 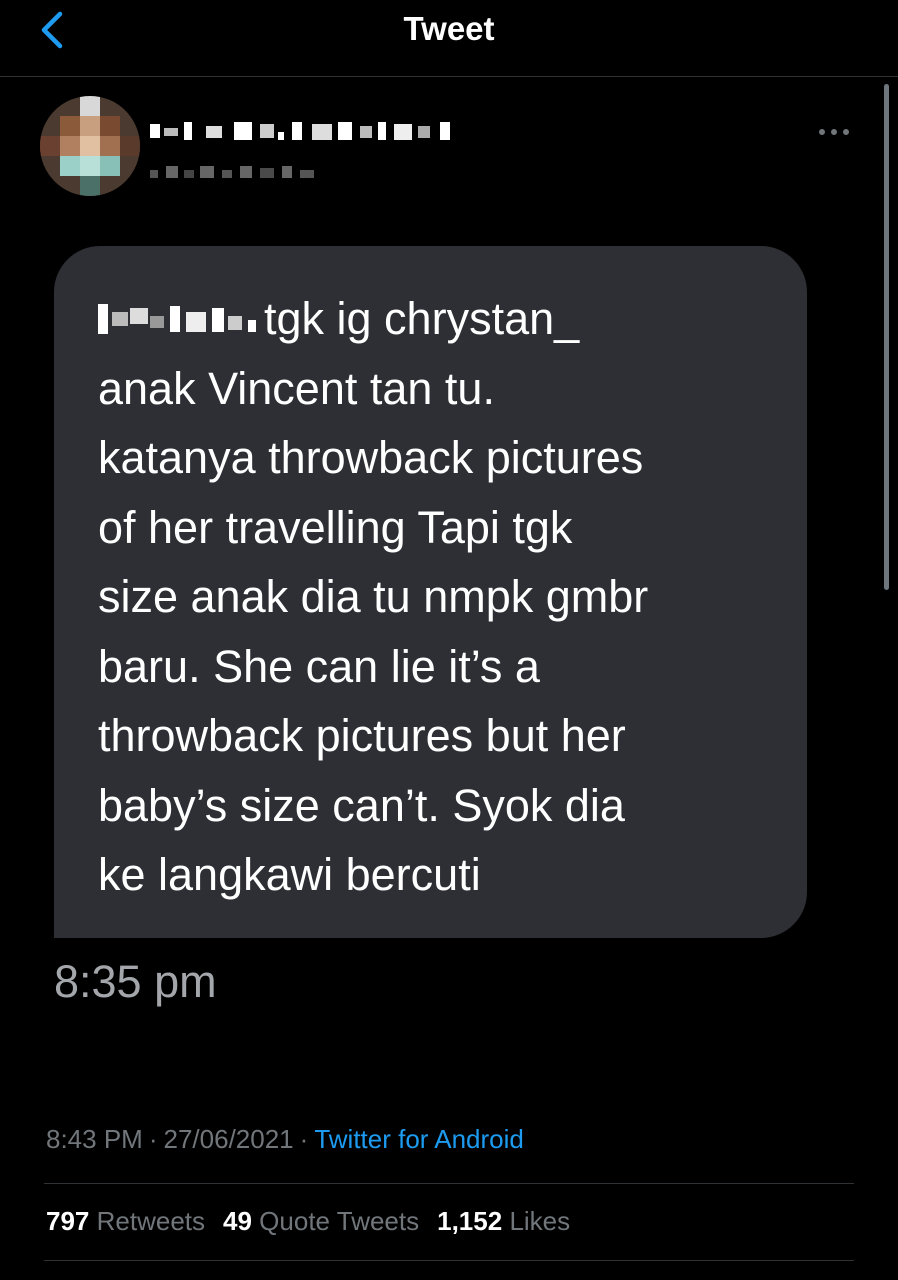 I want to click on avatar, so click(x=90, y=146).